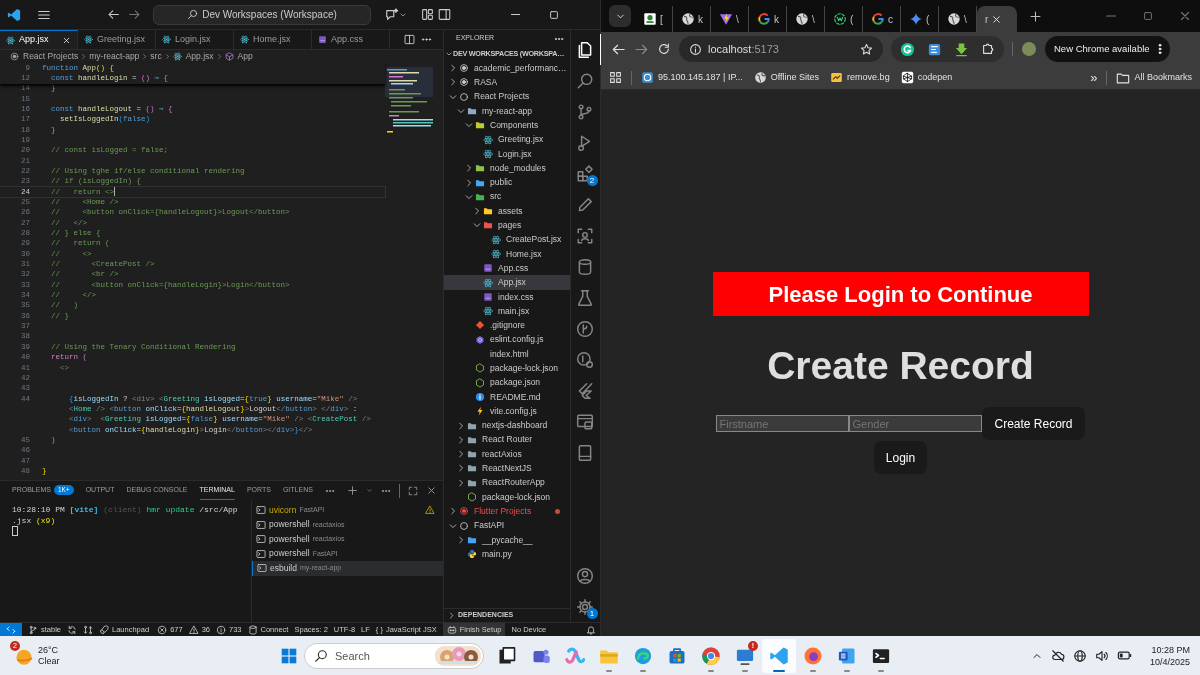 This screenshot has width=1200, height=675. Describe the element at coordinates (507, 325) in the screenshot. I see `tree-item: .gitignore` at that location.